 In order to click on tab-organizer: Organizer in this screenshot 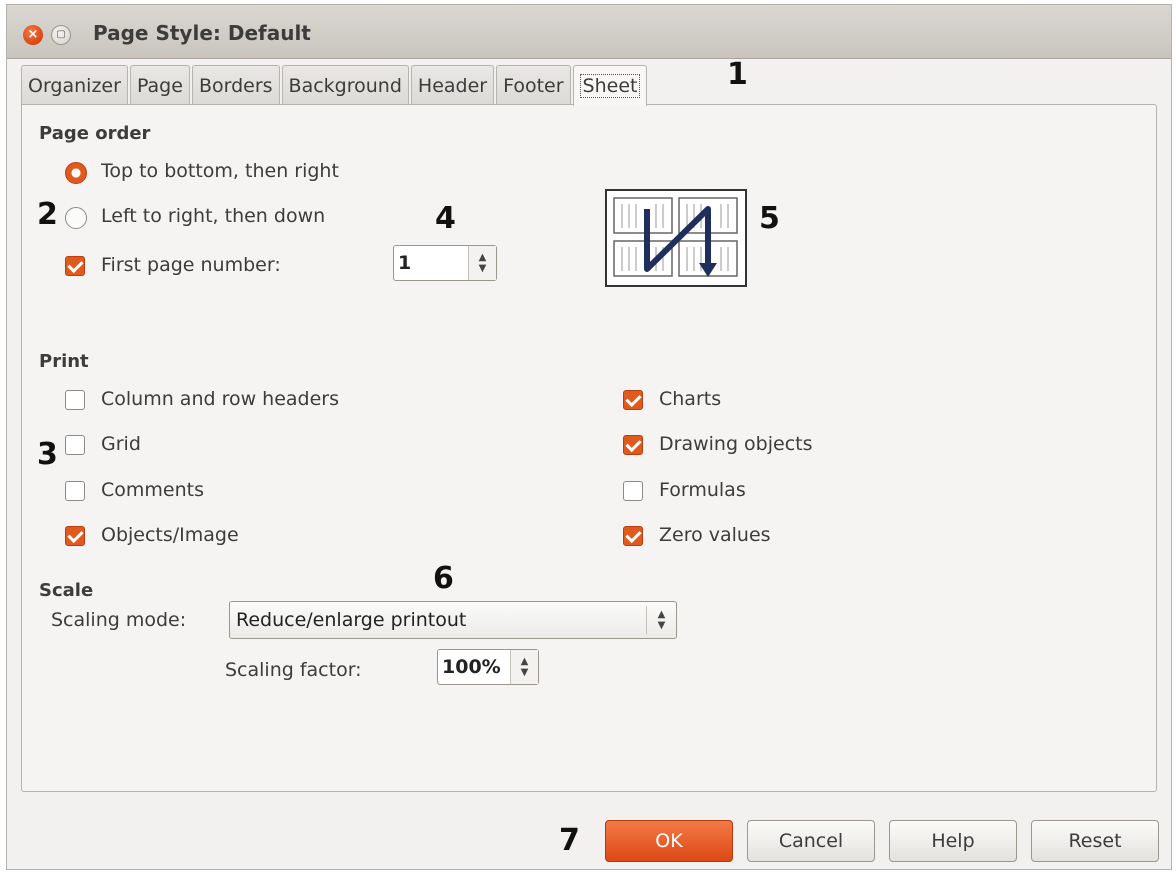, I will do `click(74, 85)`.